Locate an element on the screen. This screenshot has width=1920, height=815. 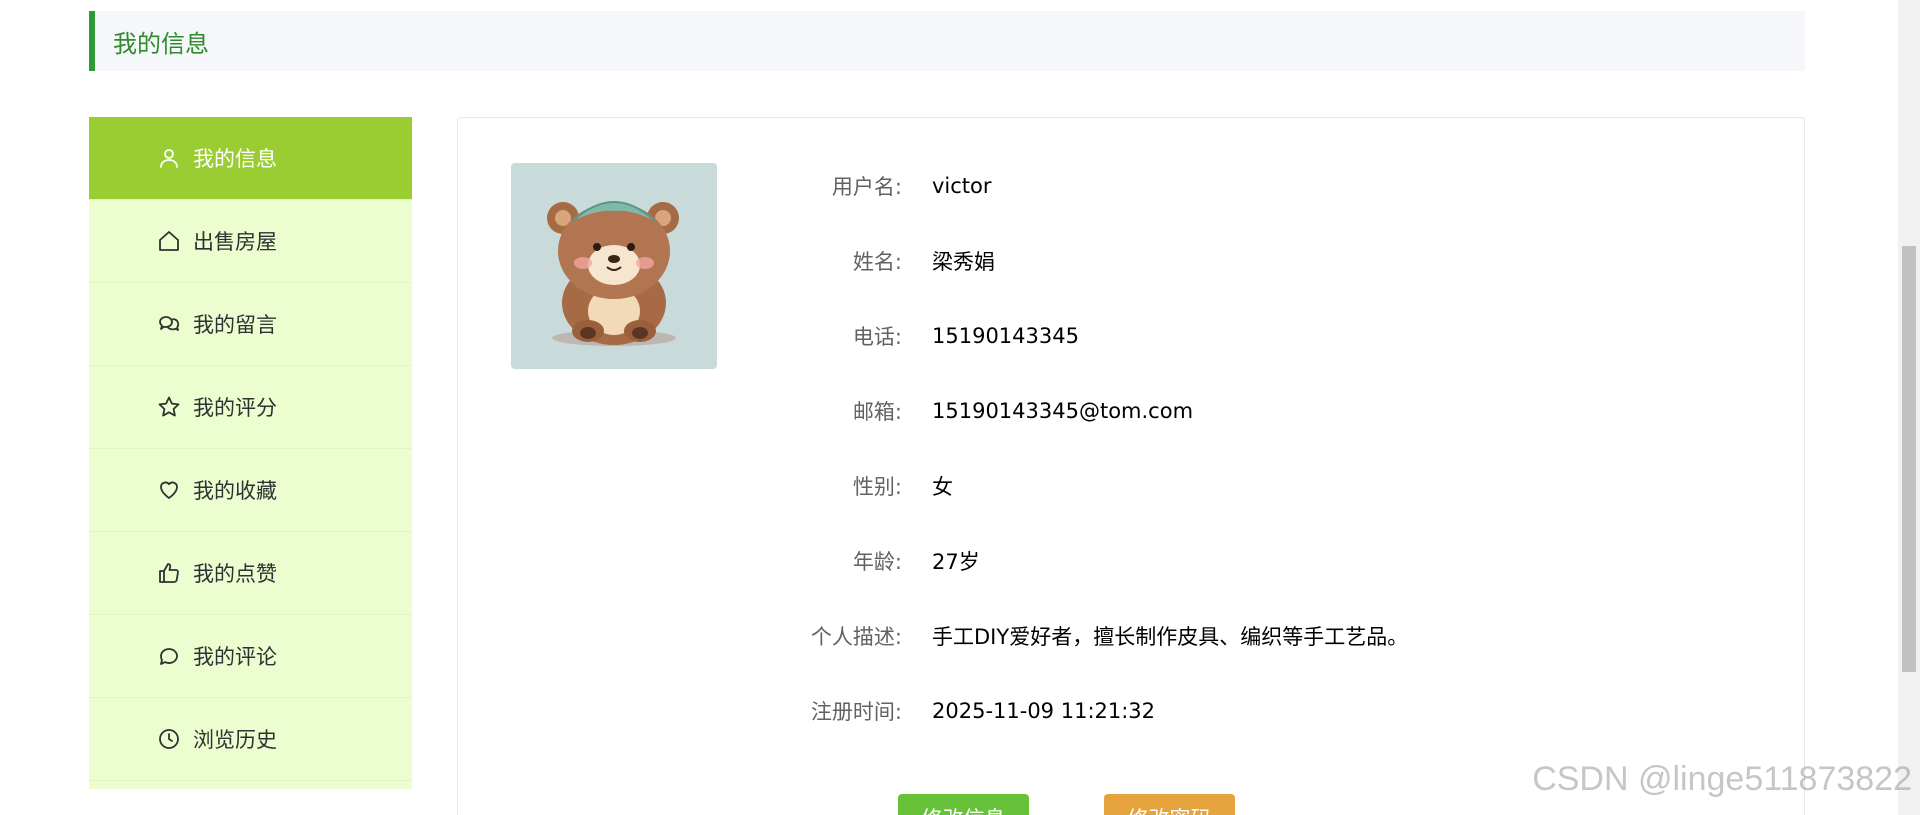
page-header: 我的信息 is located at coordinates (947, 41).